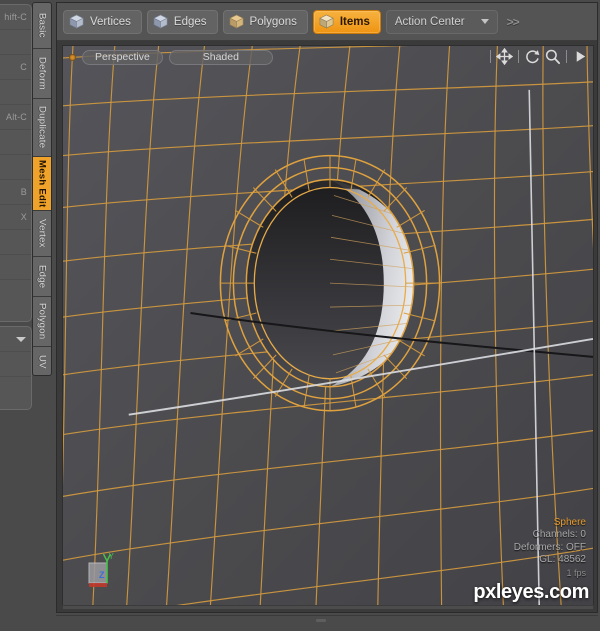 The image size is (600, 631). I want to click on tool-dropdown, so click(15, 339).